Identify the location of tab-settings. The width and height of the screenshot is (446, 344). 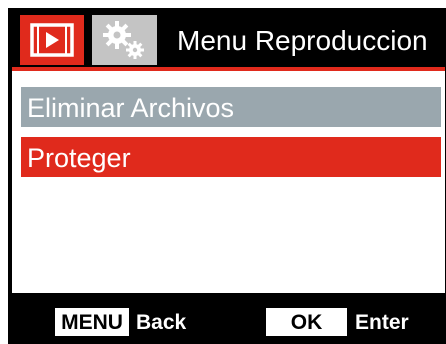
(124, 40).